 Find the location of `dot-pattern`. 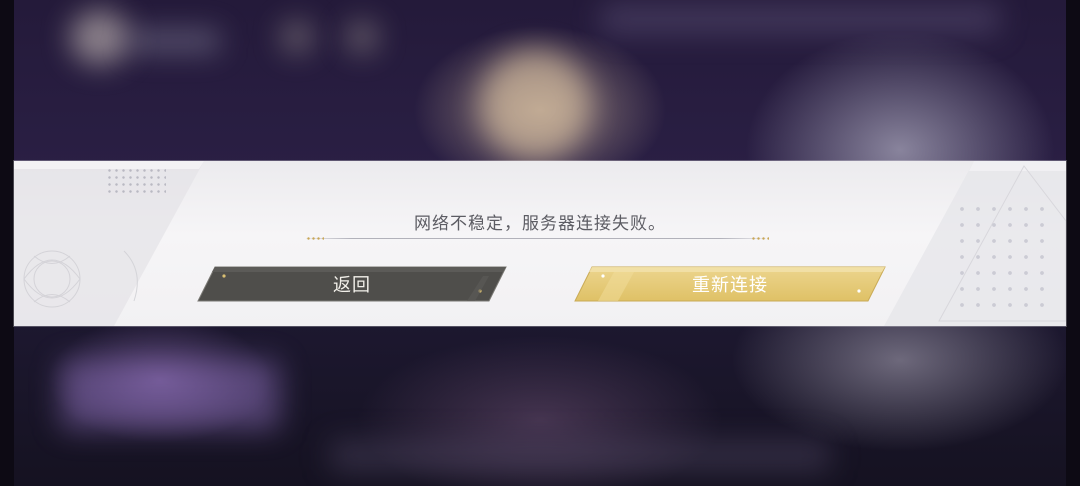

dot-pattern is located at coordinates (136, 182).